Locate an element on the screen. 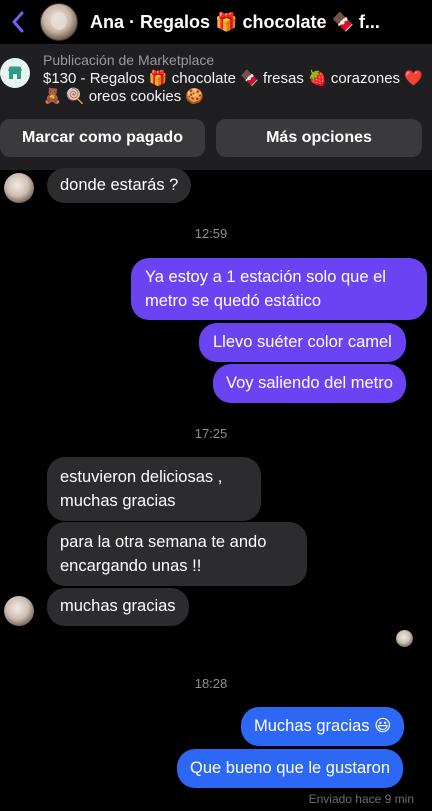  chevron-left-icon is located at coordinates (18, 22).